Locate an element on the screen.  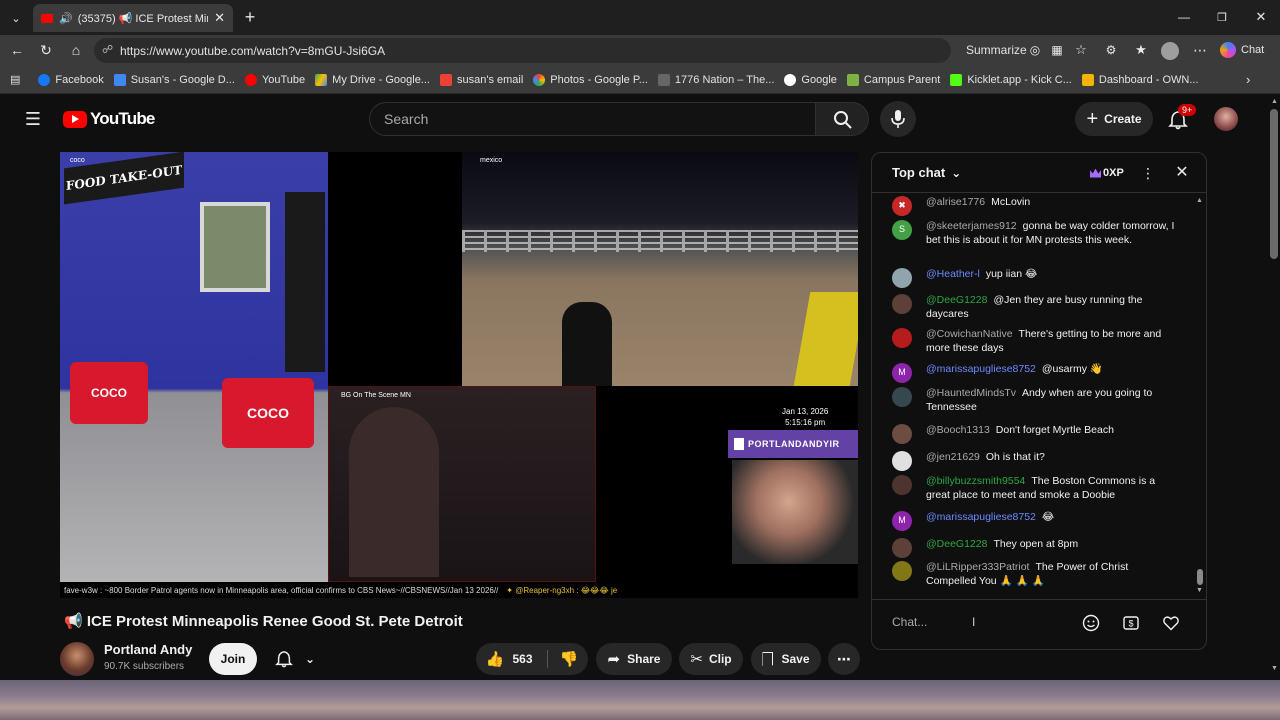
1776-nation-icon is located at coordinates (663, 79).